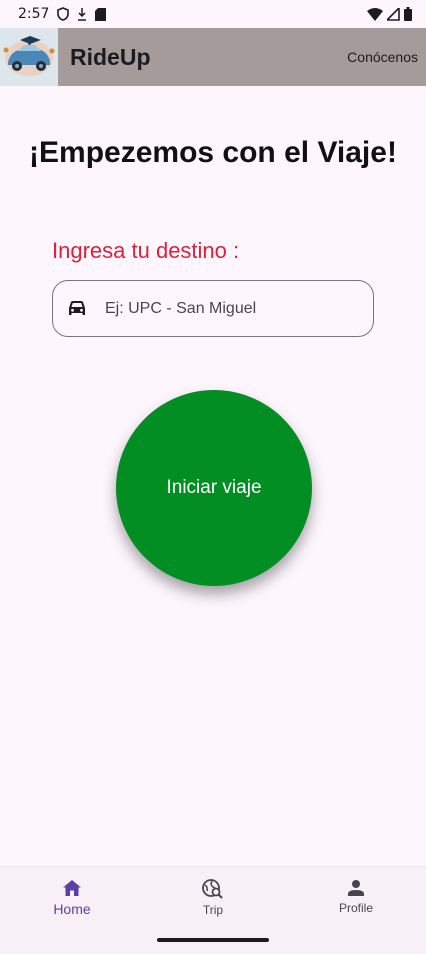 This screenshot has height=954, width=426. What do you see at coordinates (355, 908) in the screenshot?
I see `nav-label-profile: Profile` at bounding box center [355, 908].